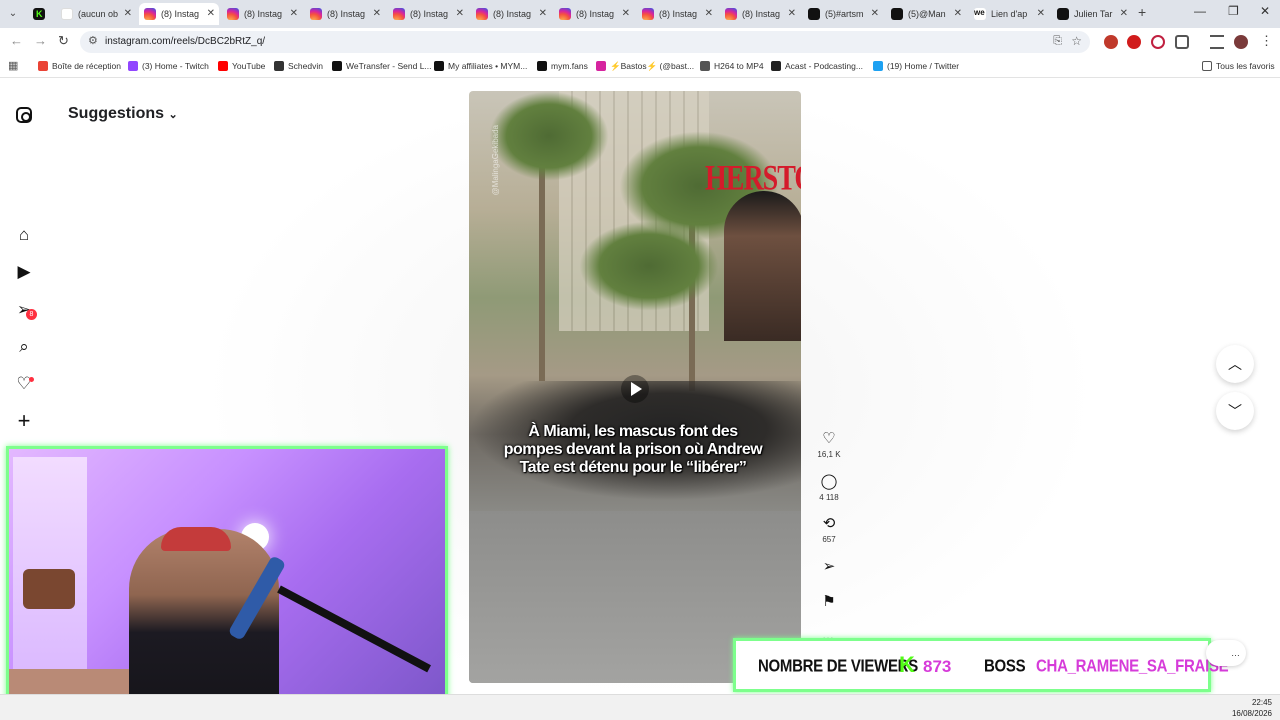  What do you see at coordinates (24, 272) in the screenshot?
I see `reels-icon: ▶` at bounding box center [24, 272].